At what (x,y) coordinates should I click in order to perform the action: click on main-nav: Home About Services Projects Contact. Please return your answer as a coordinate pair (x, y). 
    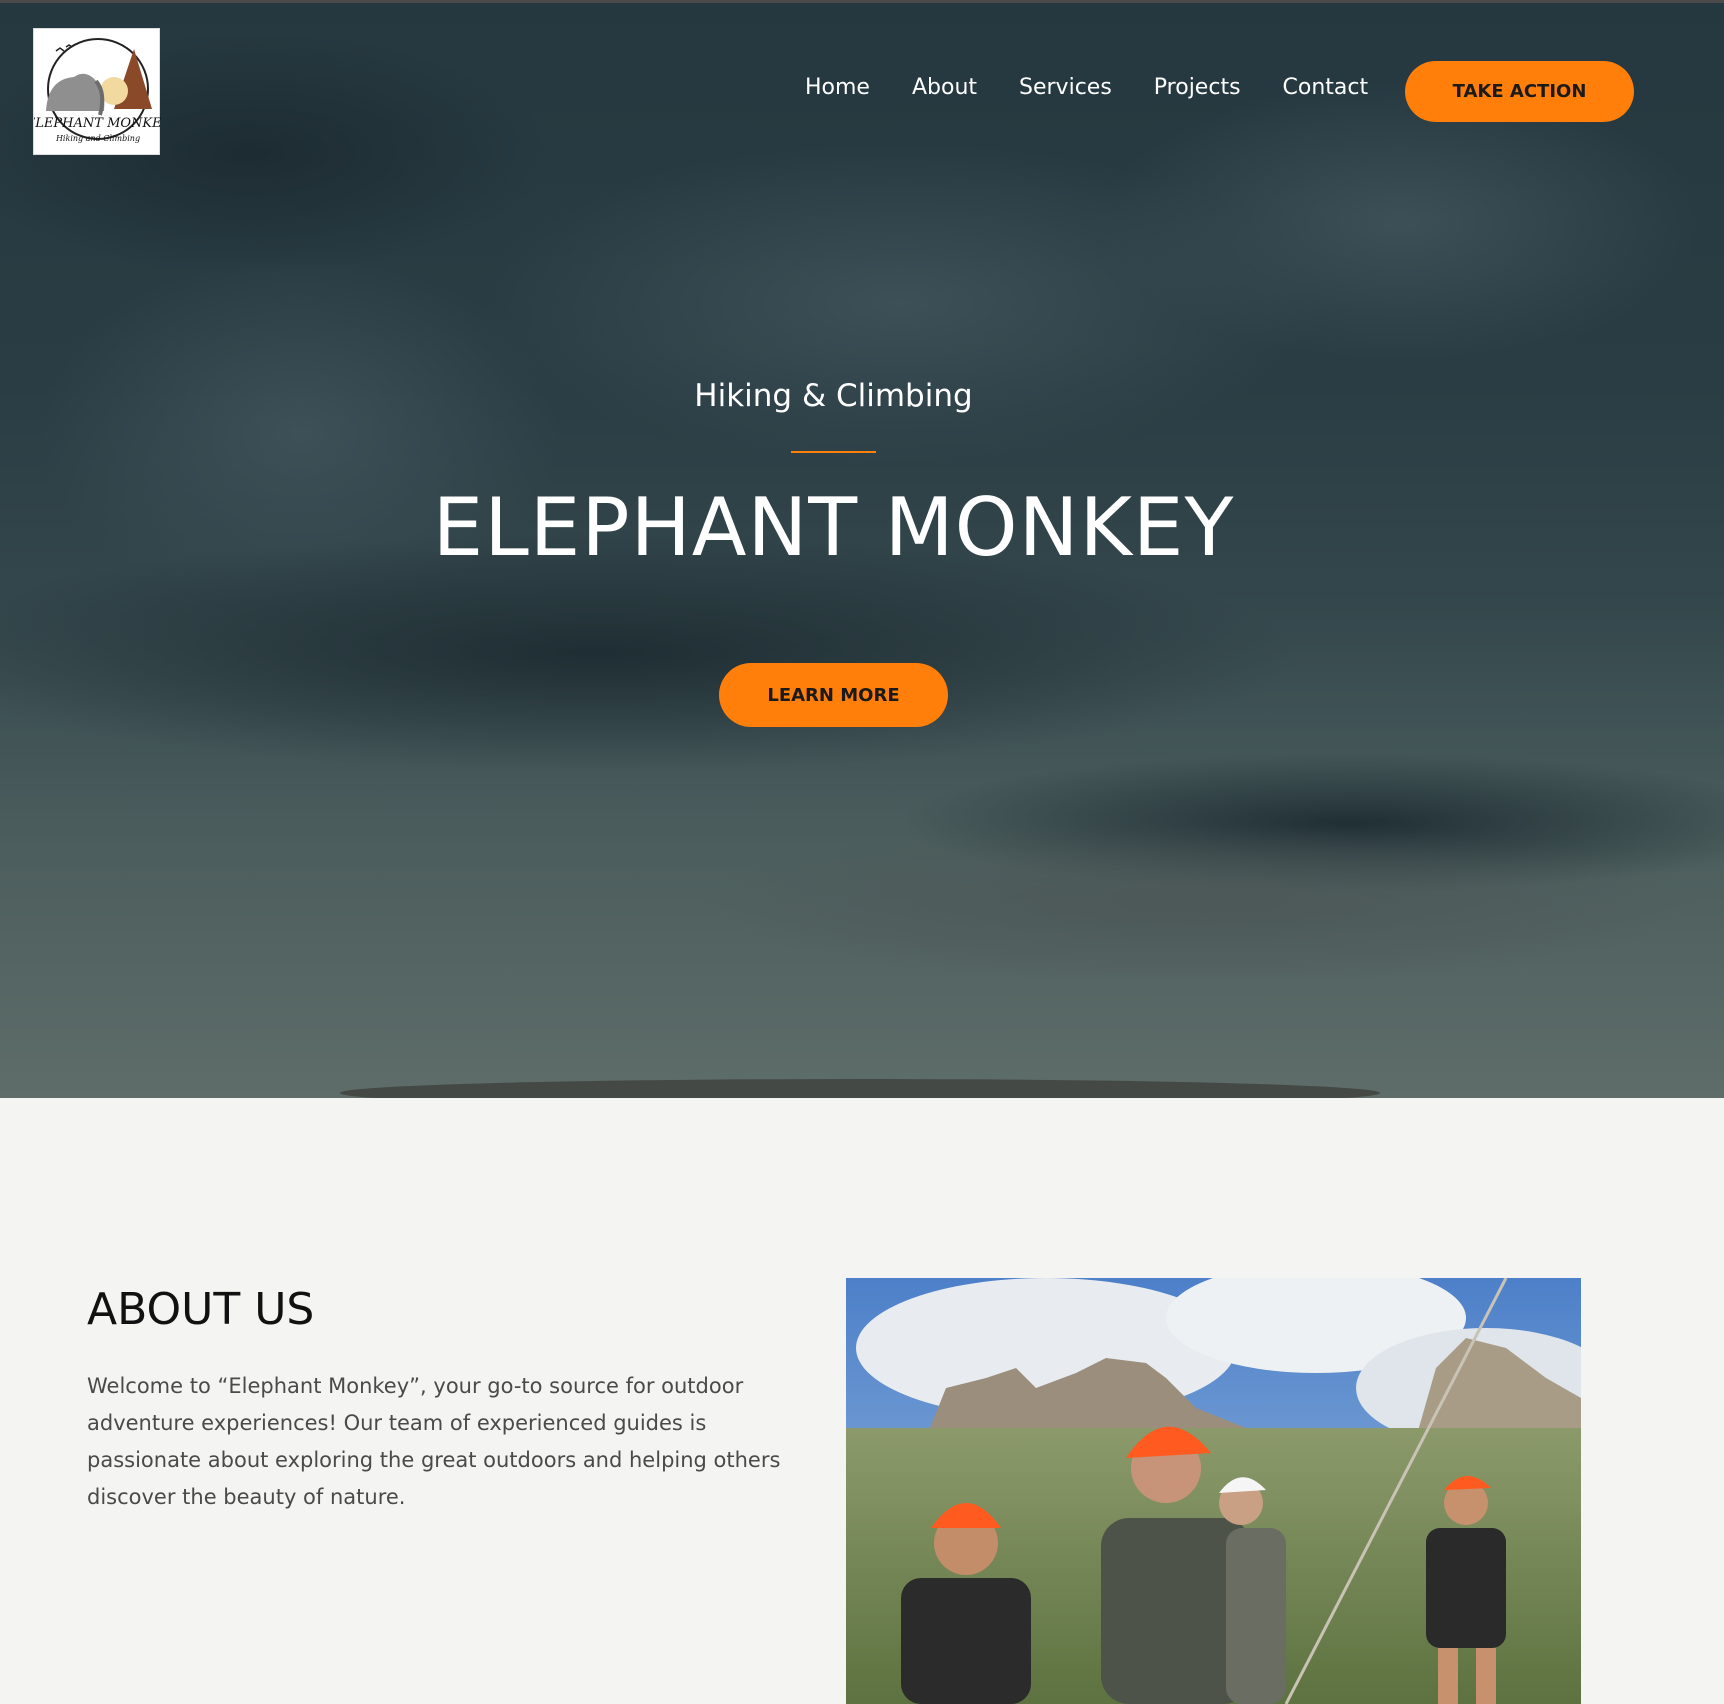
    Looking at the image, I should click on (1107, 87).